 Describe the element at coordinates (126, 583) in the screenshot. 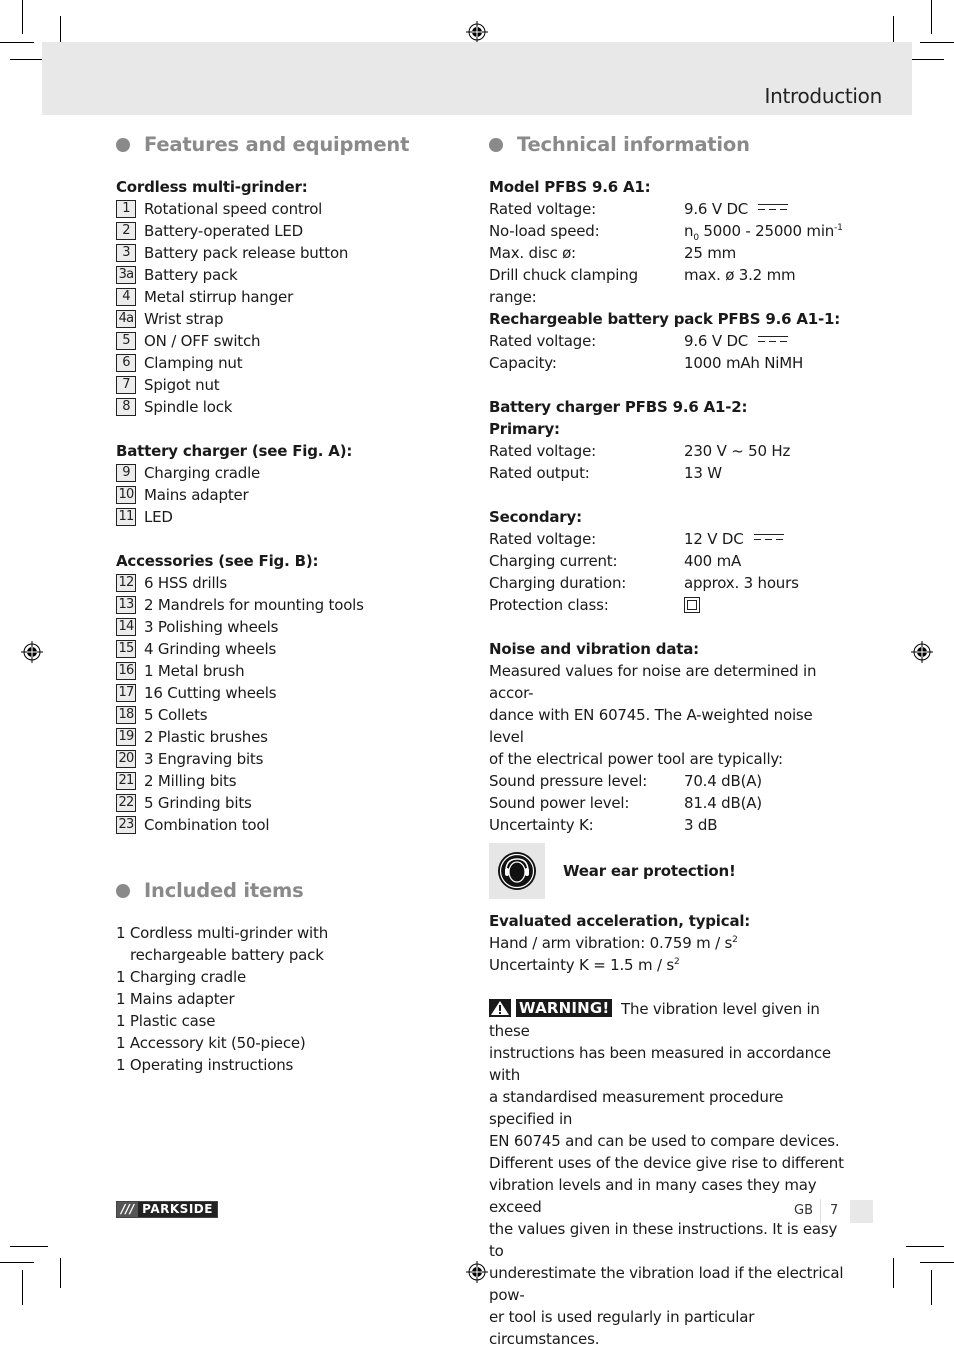

I see `part-number-box: 12` at that location.